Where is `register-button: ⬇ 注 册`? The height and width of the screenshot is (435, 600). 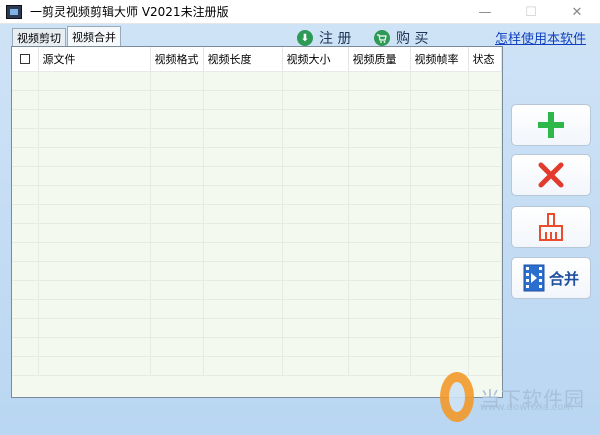
register-button: ⬇ 注 册 is located at coordinates (324, 38).